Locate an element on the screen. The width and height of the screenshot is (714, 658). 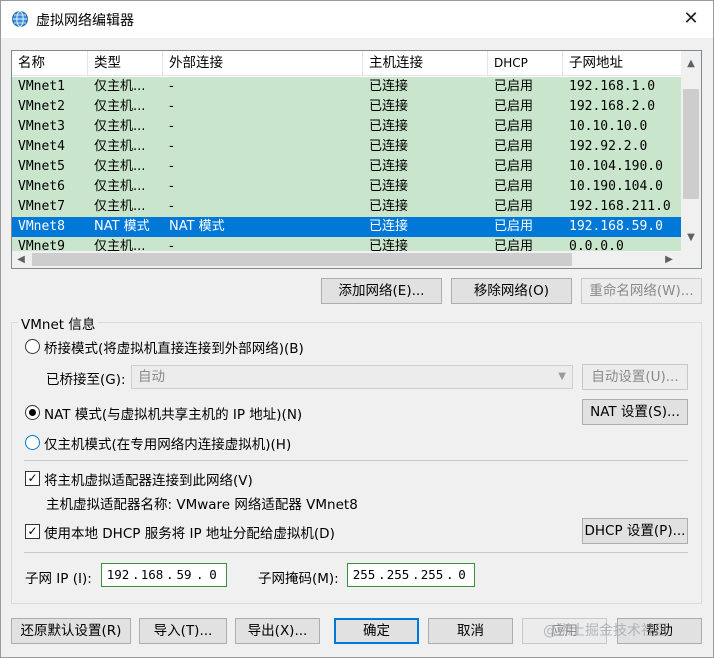
ip-octet: 59 is located at coordinates (184, 574).